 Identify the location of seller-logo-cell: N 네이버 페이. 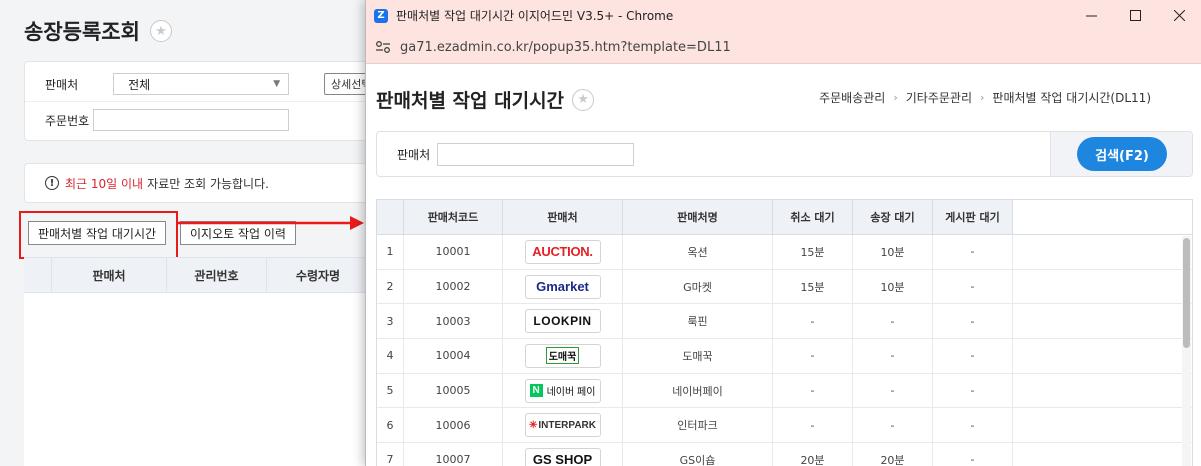
(563, 390).